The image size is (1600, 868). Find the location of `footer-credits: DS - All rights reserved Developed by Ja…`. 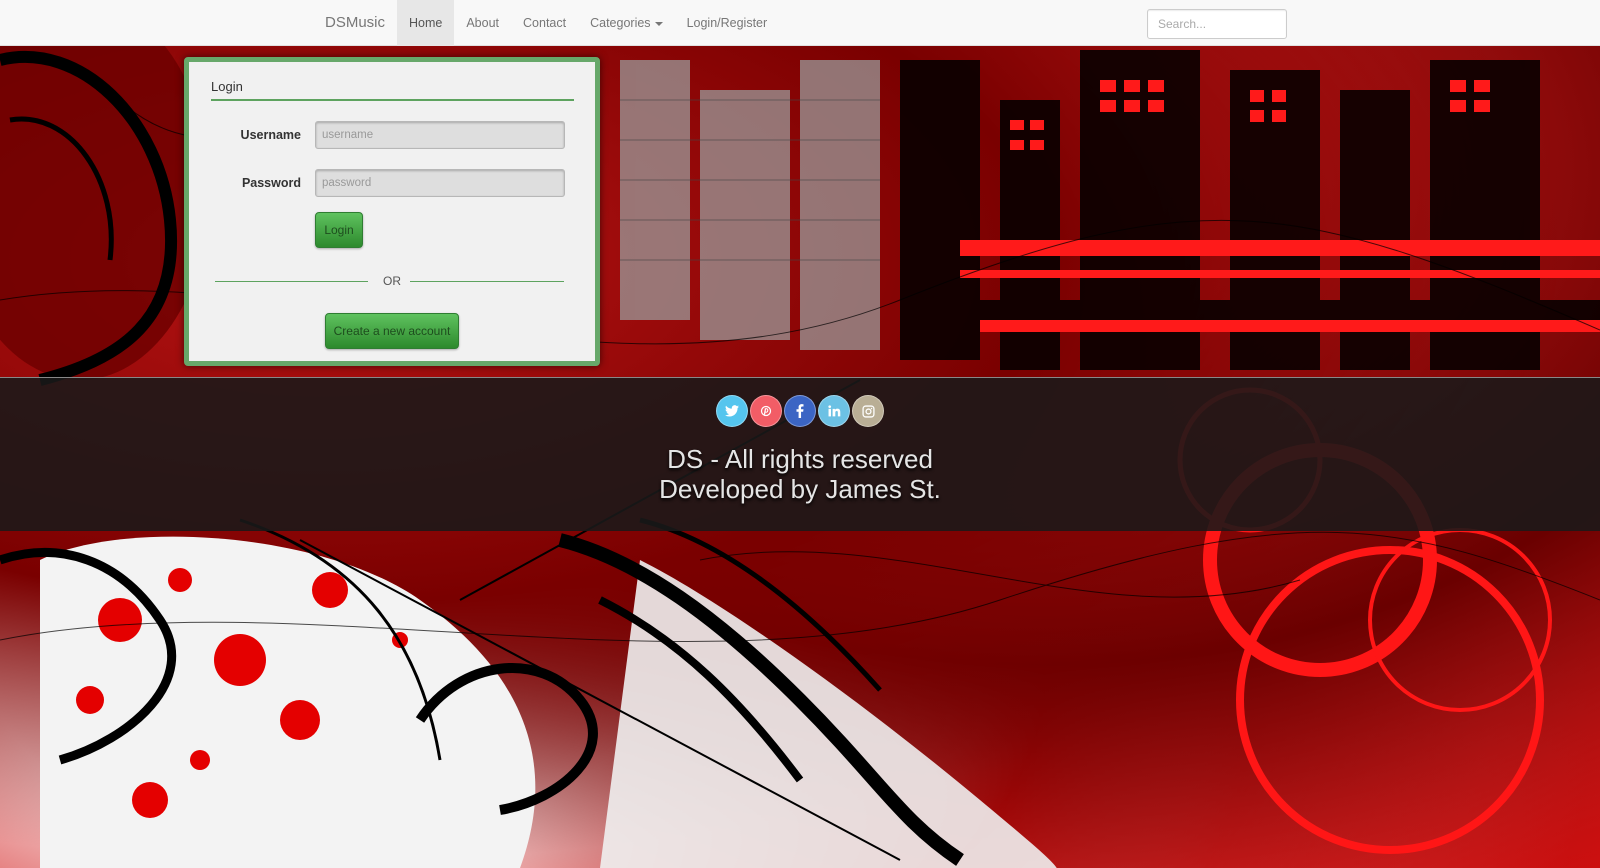

footer-credits: DS - All rights reserved Developed by Ja… is located at coordinates (800, 474).